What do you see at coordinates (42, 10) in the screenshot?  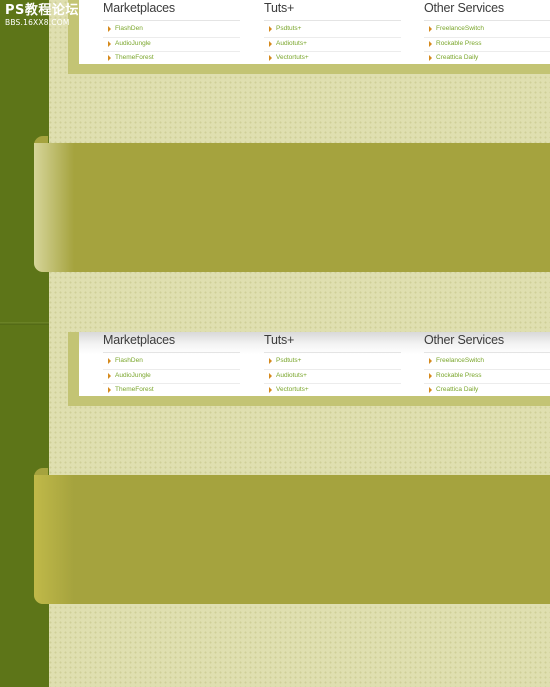 I see `watermark-title: PS教程论坛` at bounding box center [42, 10].